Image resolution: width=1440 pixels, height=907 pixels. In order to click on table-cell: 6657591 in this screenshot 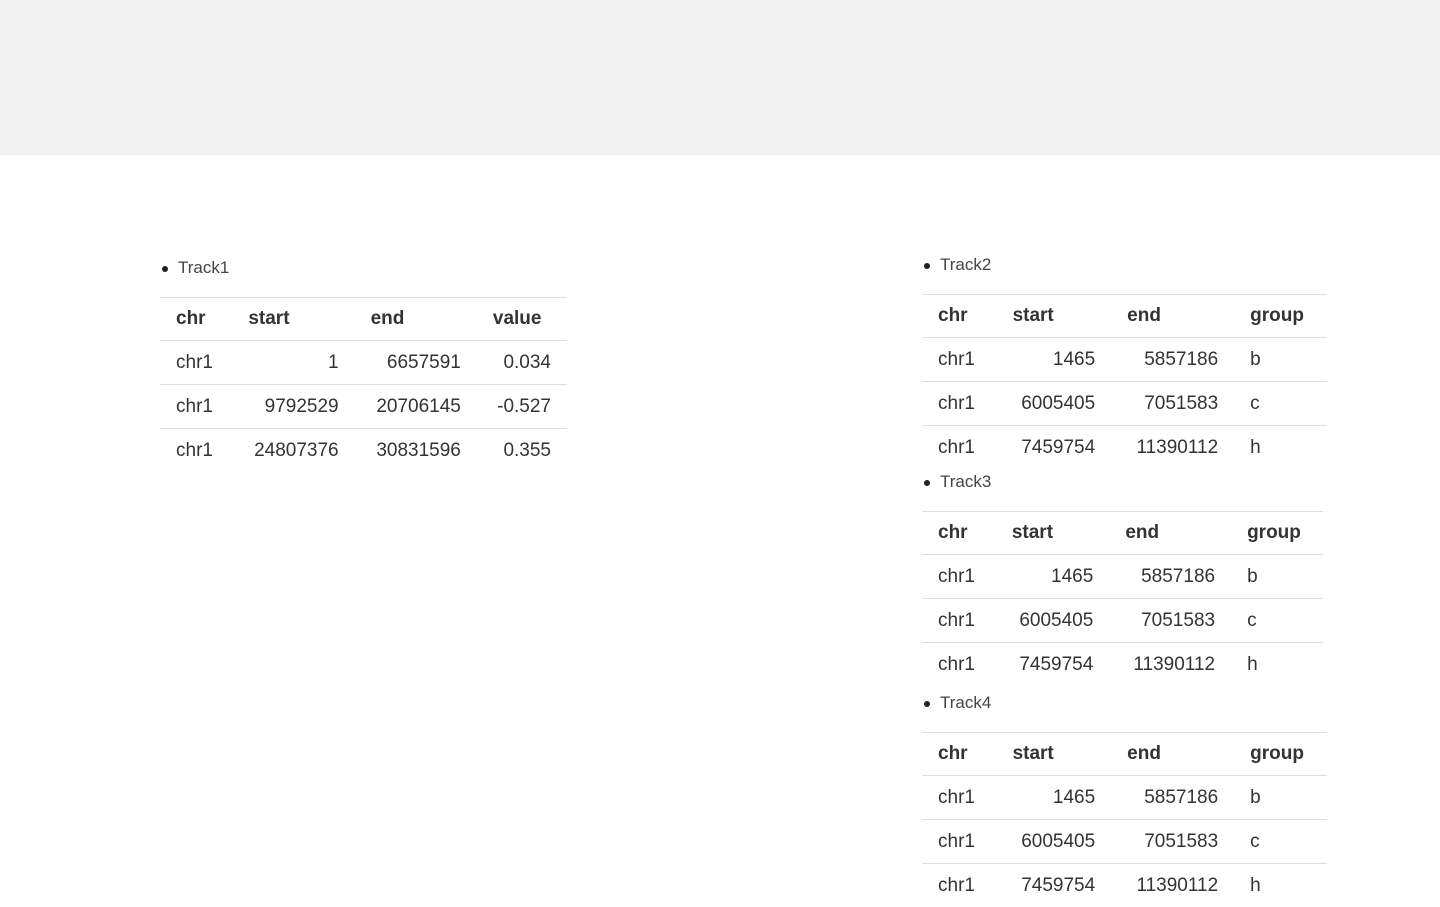, I will do `click(416, 363)`.